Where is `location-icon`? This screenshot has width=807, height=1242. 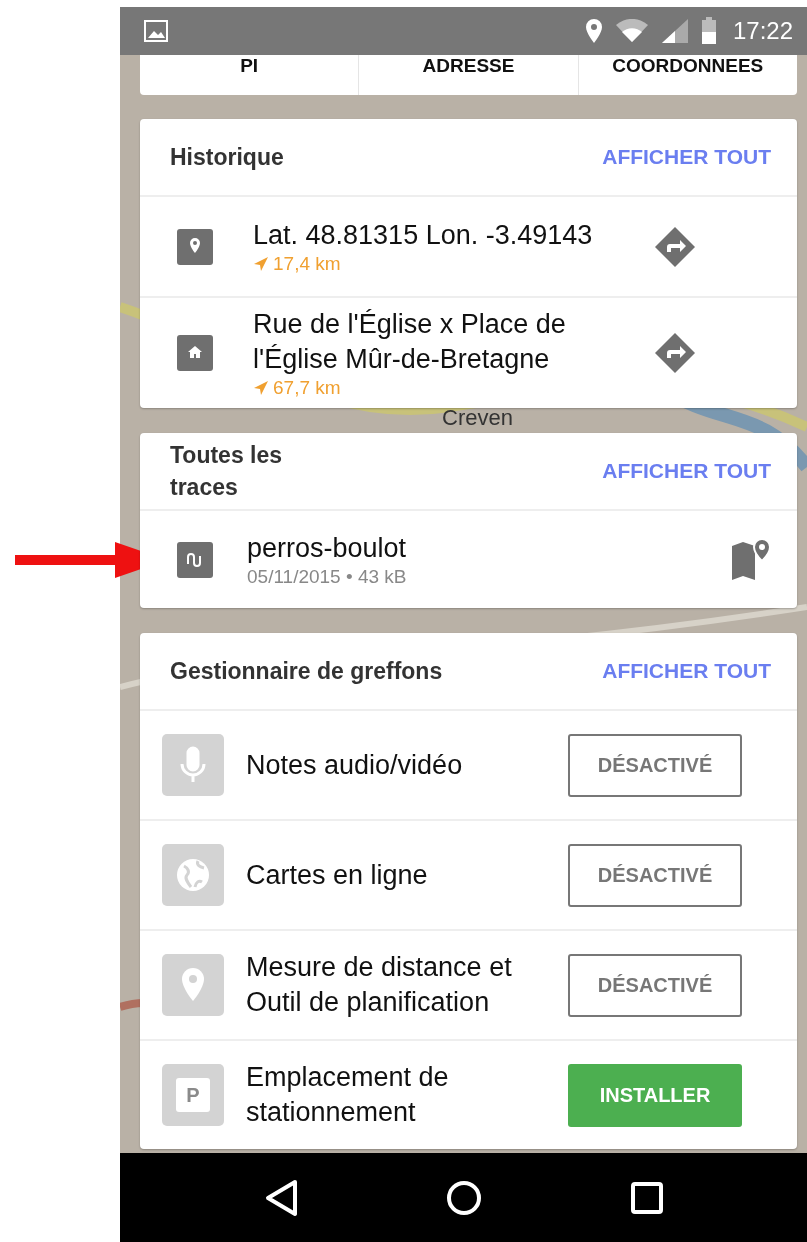 location-icon is located at coordinates (593, 31).